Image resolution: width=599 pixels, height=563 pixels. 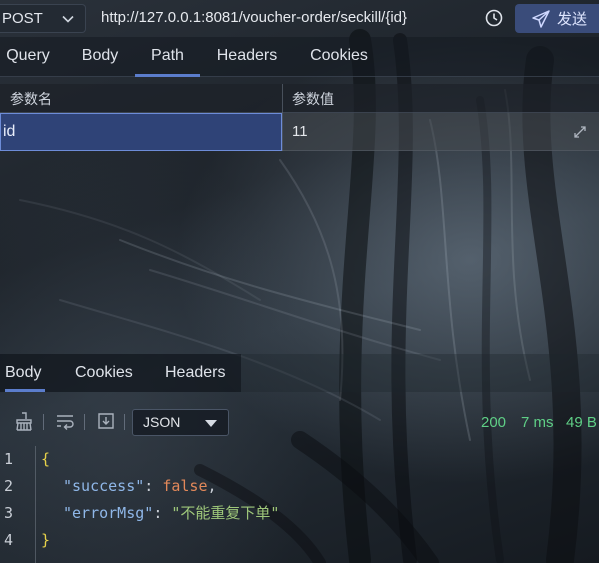 What do you see at coordinates (196, 373) in the screenshot?
I see `response-tab-headers: Headers` at bounding box center [196, 373].